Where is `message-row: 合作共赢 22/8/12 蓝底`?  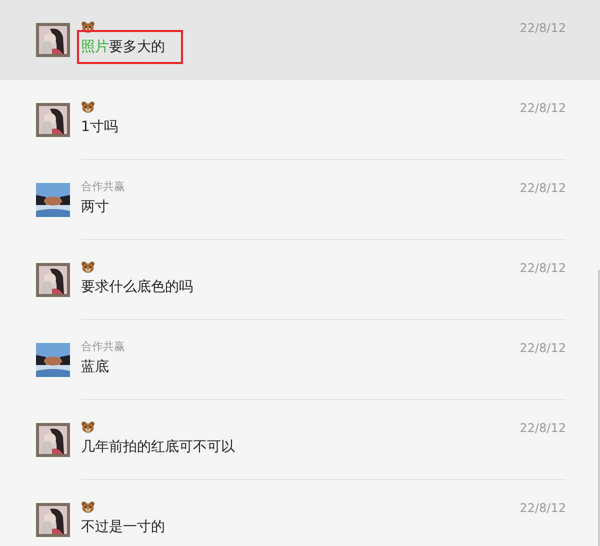
message-row: 合作共赢 22/8/12 蓝底 is located at coordinates (300, 360).